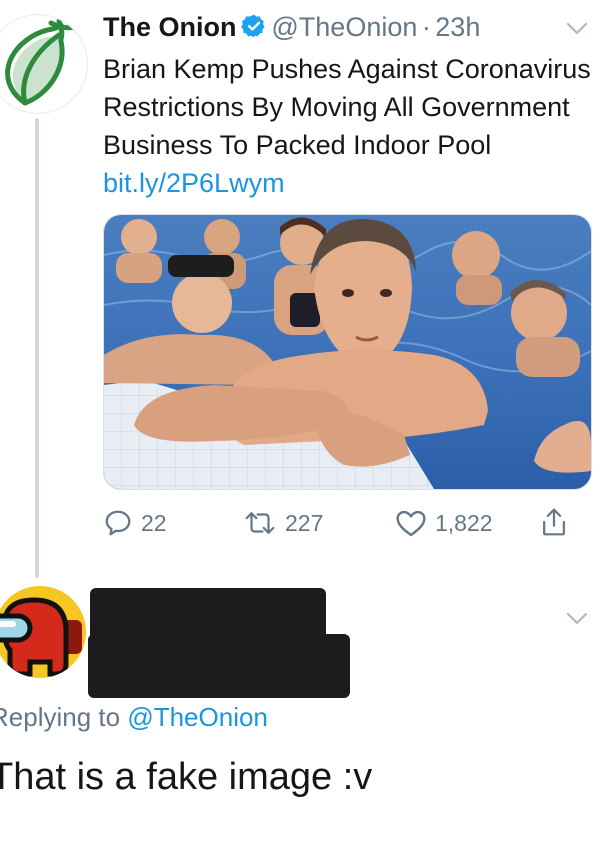  I want to click on replying-to-line: Replying to @TheOnion, so click(134, 717).